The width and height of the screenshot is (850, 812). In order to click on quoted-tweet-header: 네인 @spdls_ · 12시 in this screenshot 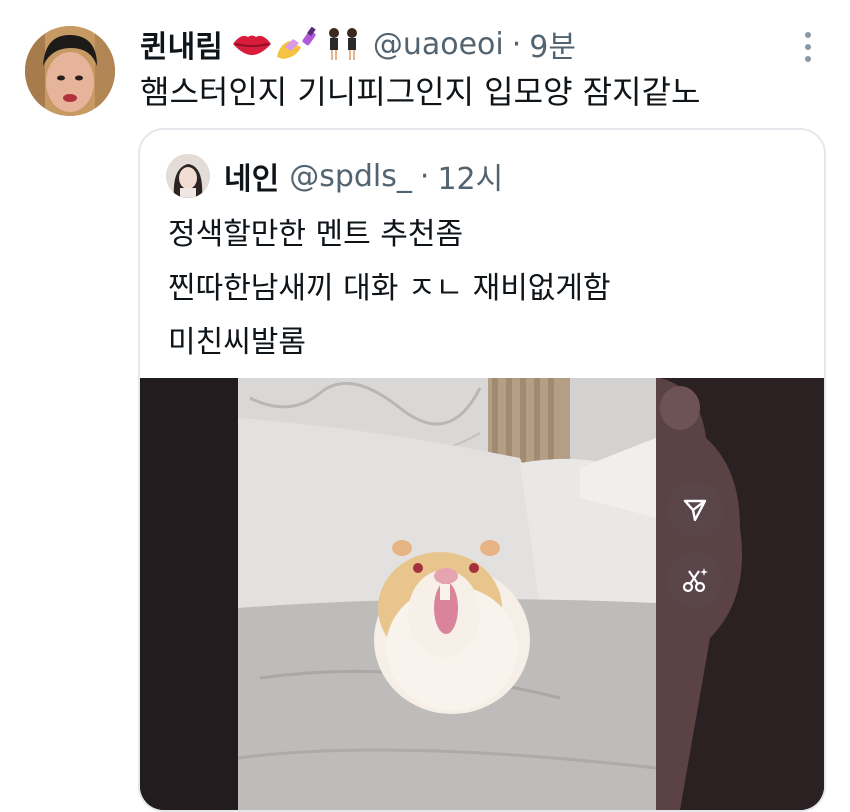, I will do `click(363, 176)`.